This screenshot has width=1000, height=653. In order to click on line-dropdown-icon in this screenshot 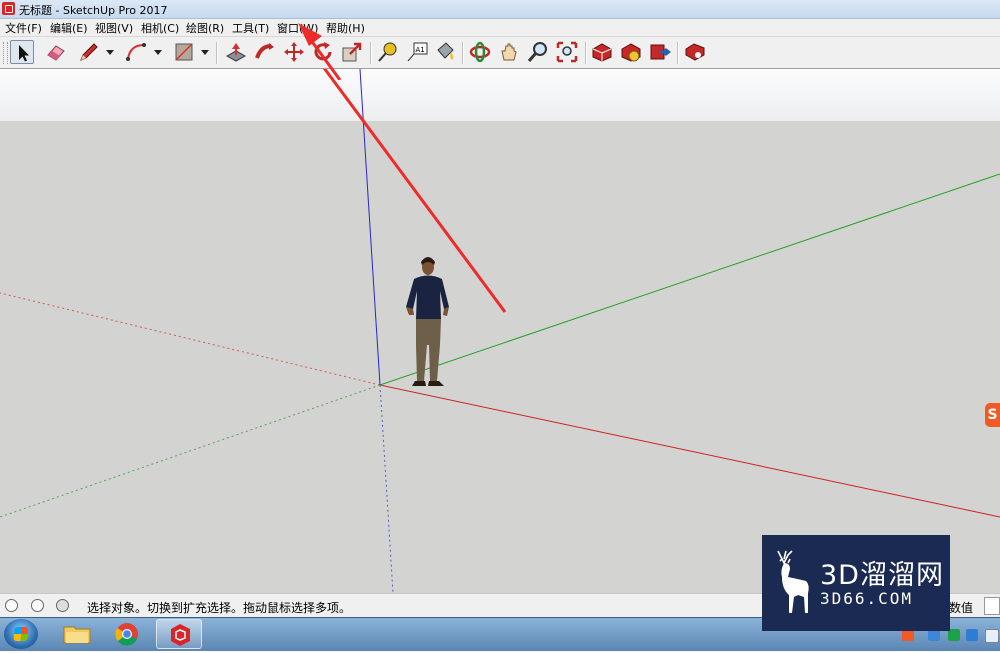, I will do `click(110, 52)`.